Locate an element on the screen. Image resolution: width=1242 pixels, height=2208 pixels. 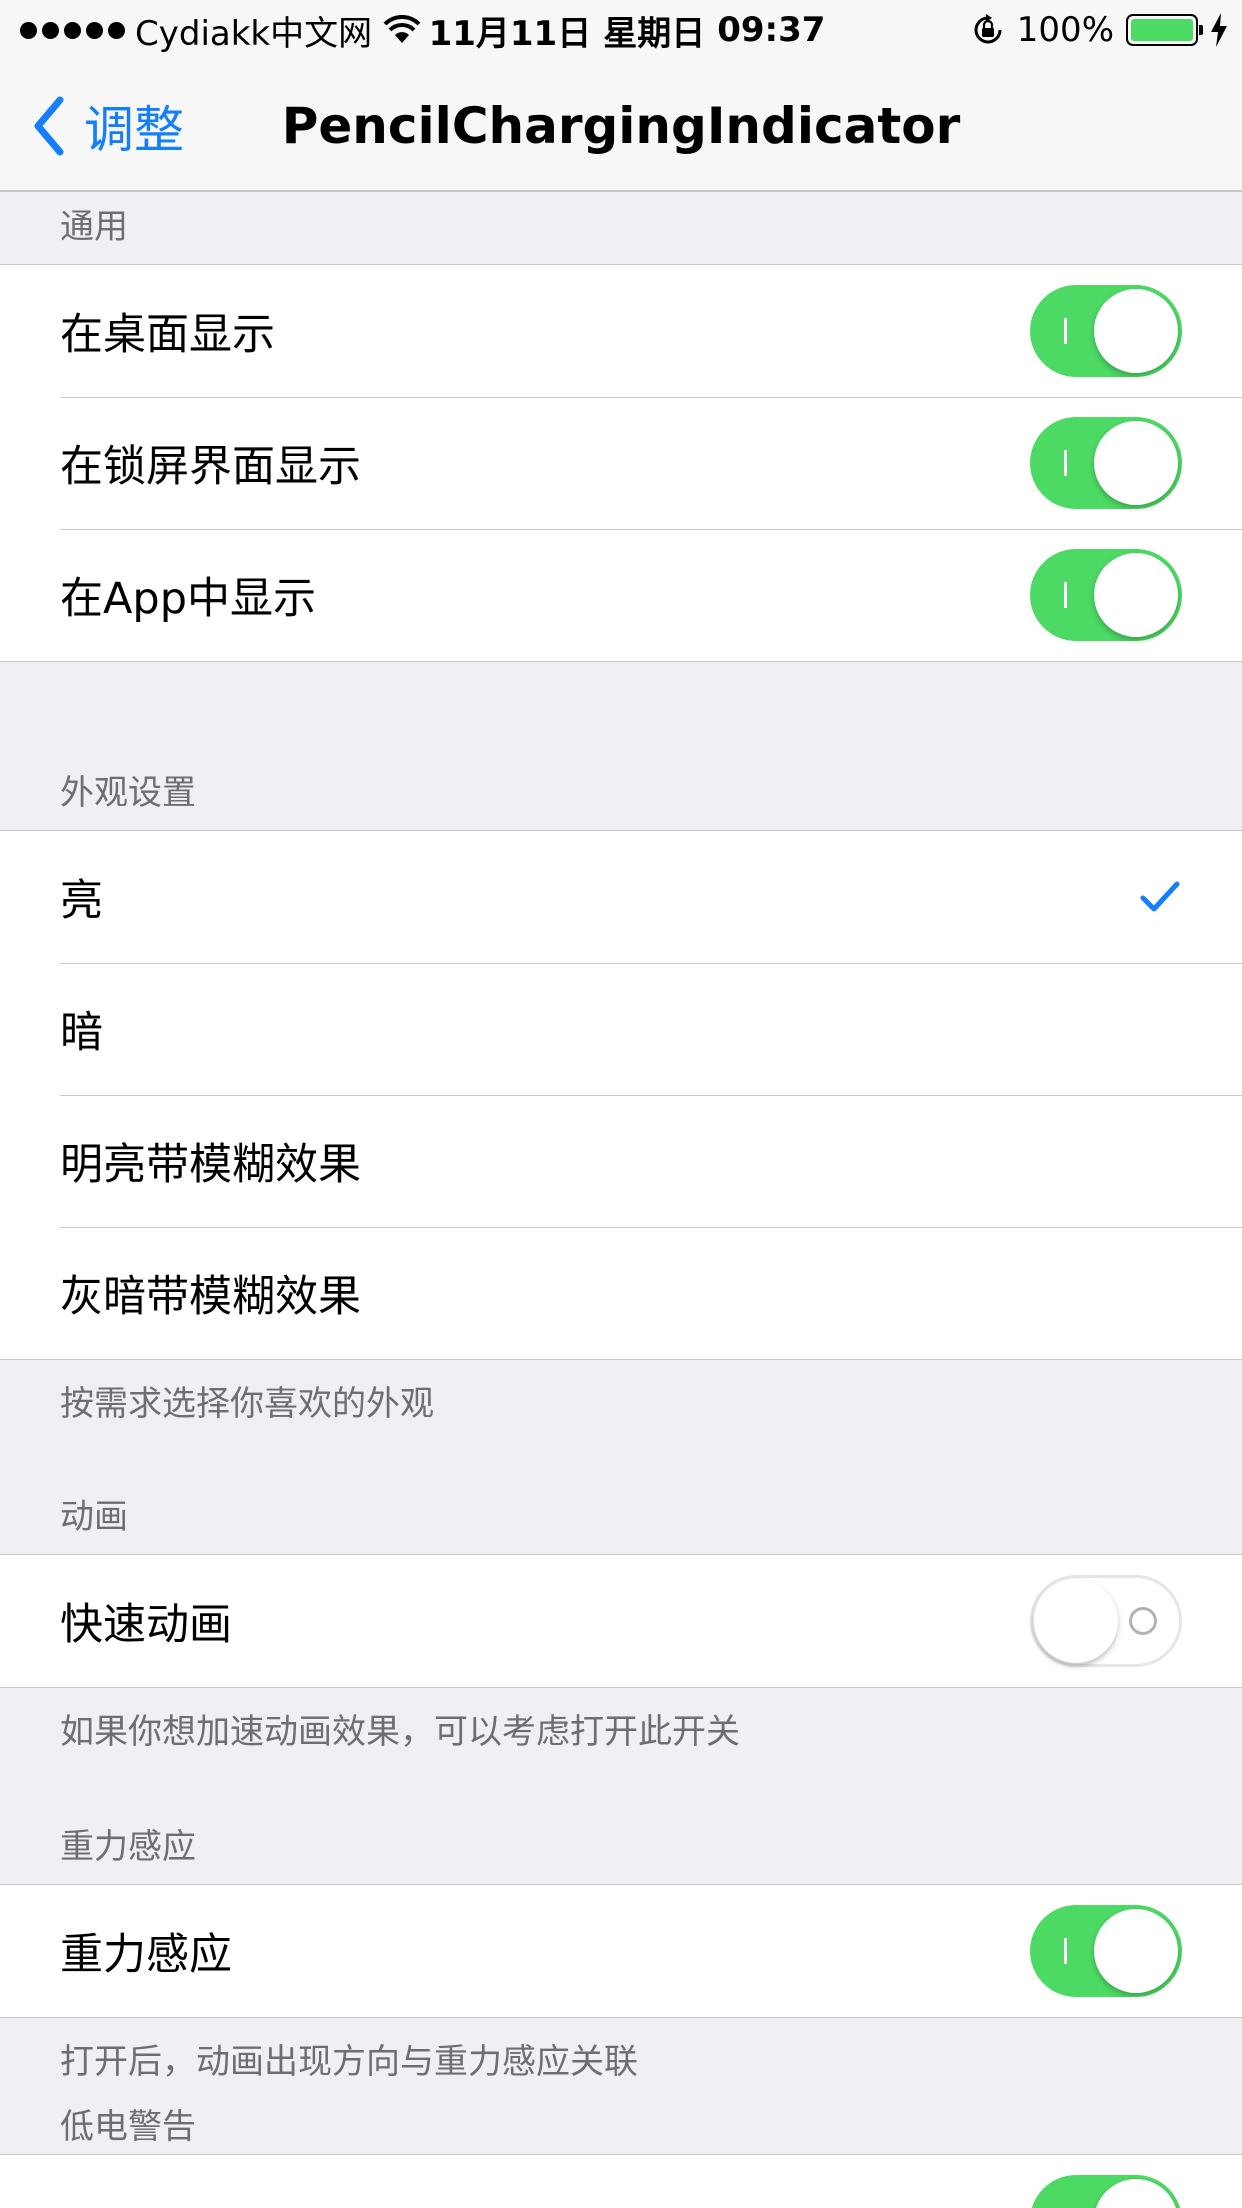
cell-fast-animation: 快速动画 is located at coordinates (621, 1621).